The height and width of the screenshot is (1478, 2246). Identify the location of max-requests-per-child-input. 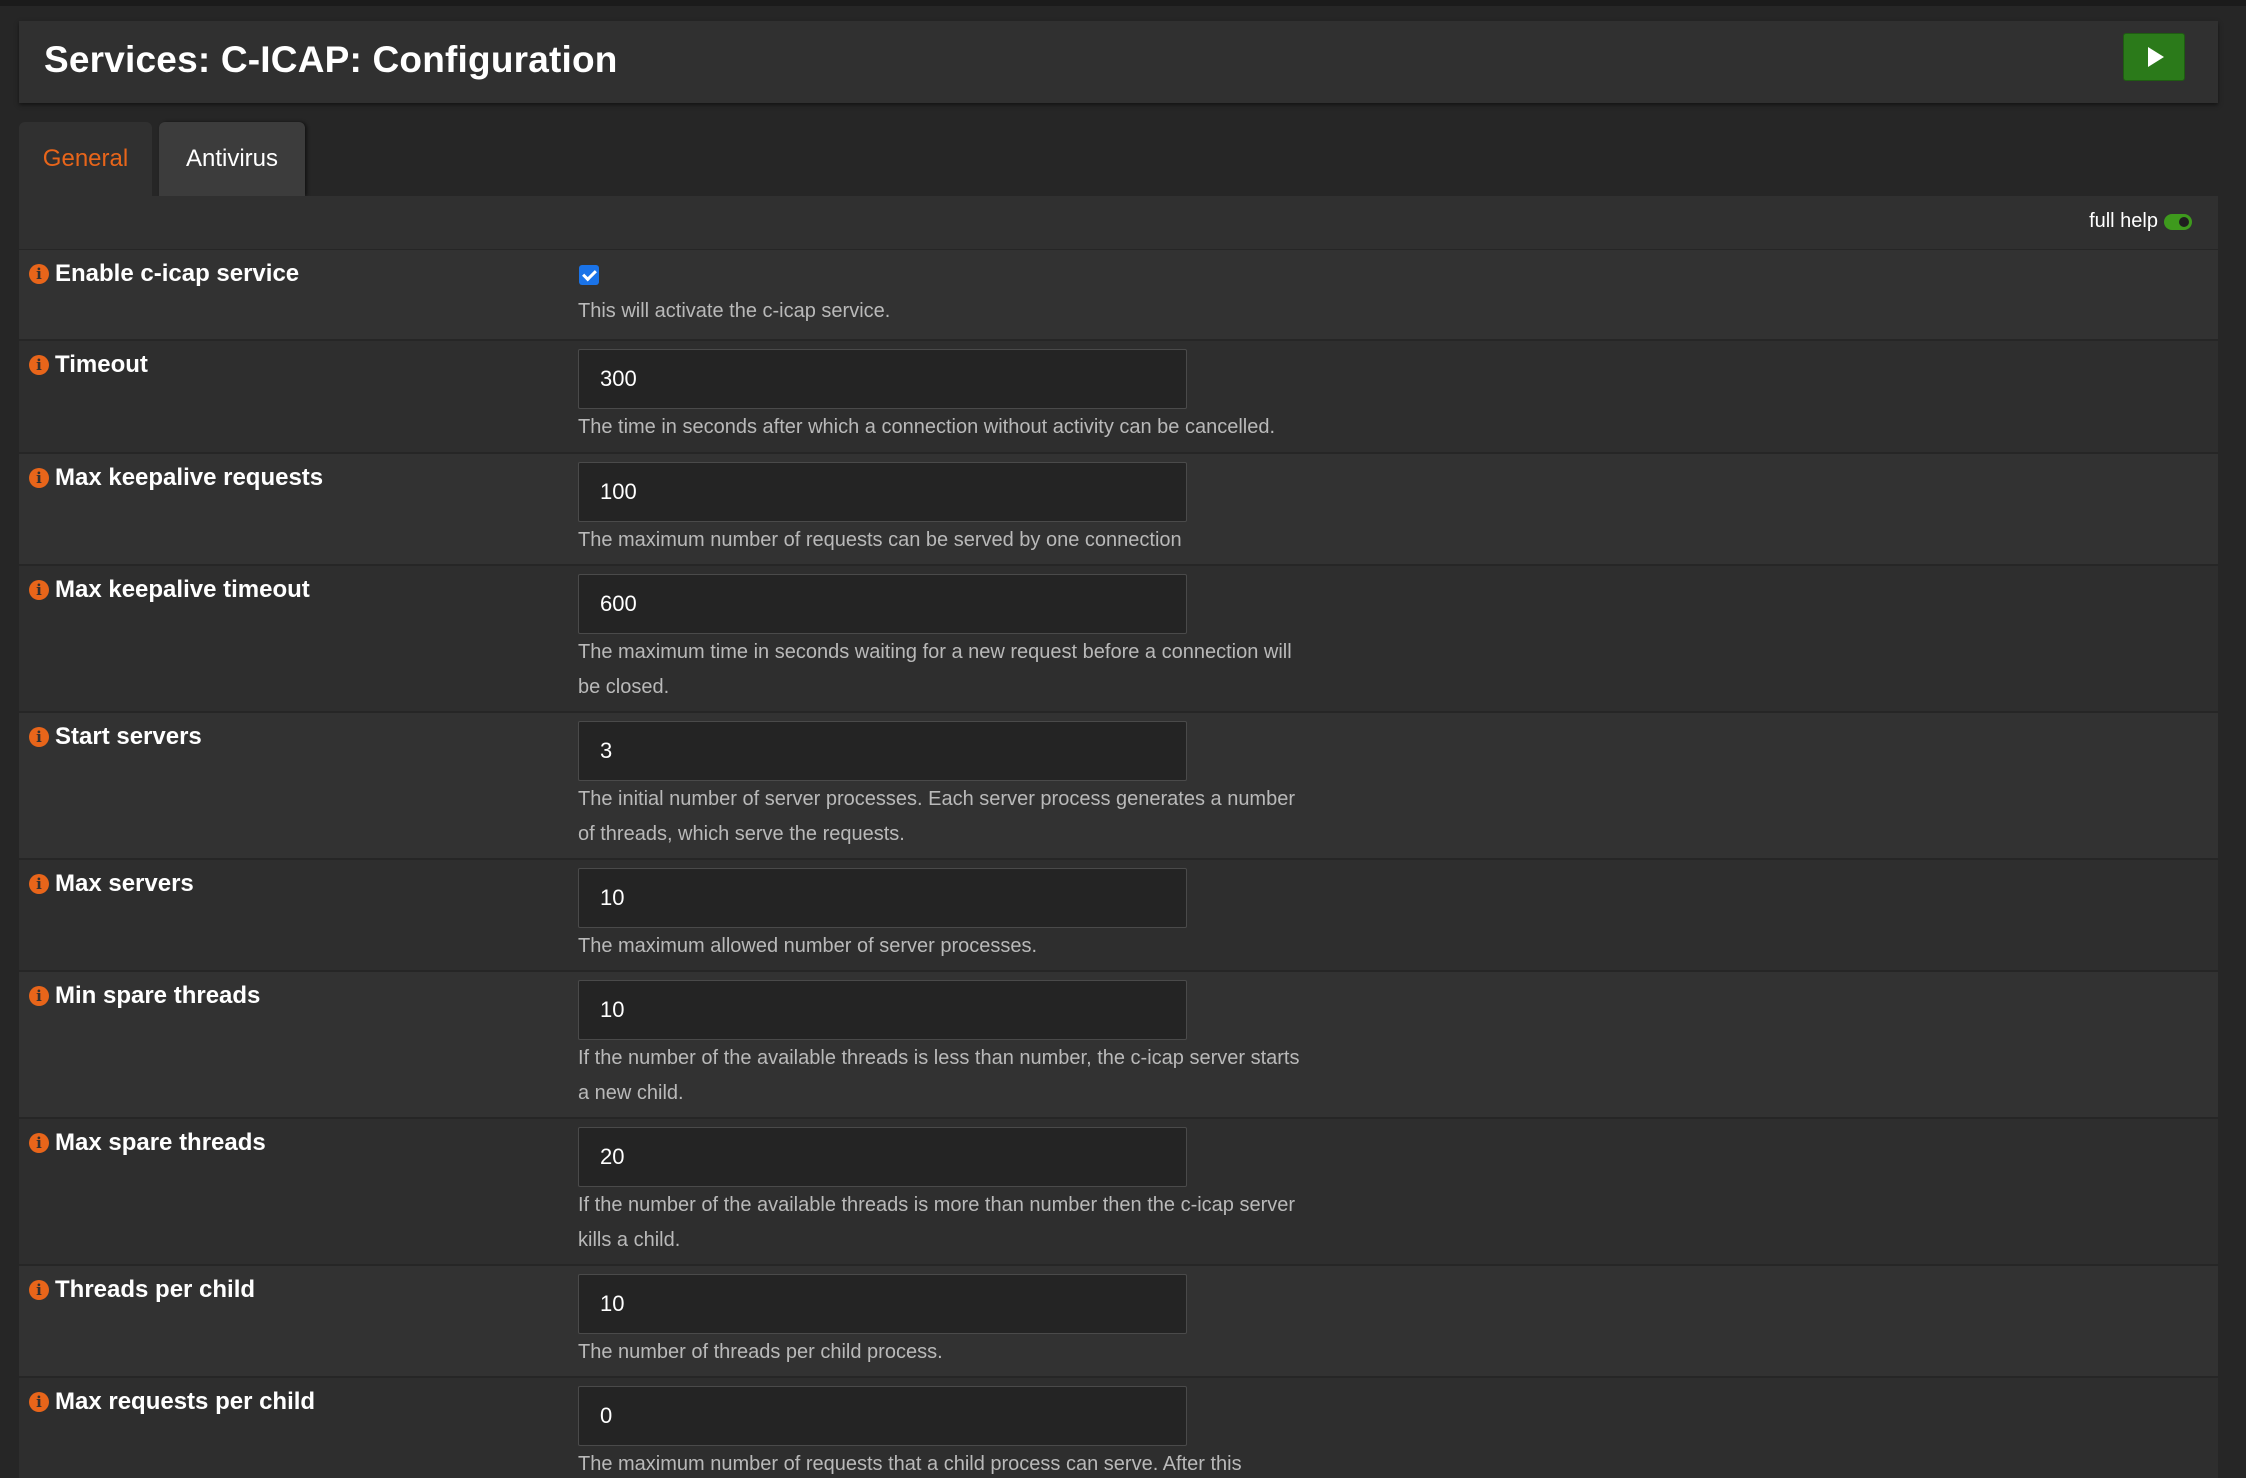
(882, 1416).